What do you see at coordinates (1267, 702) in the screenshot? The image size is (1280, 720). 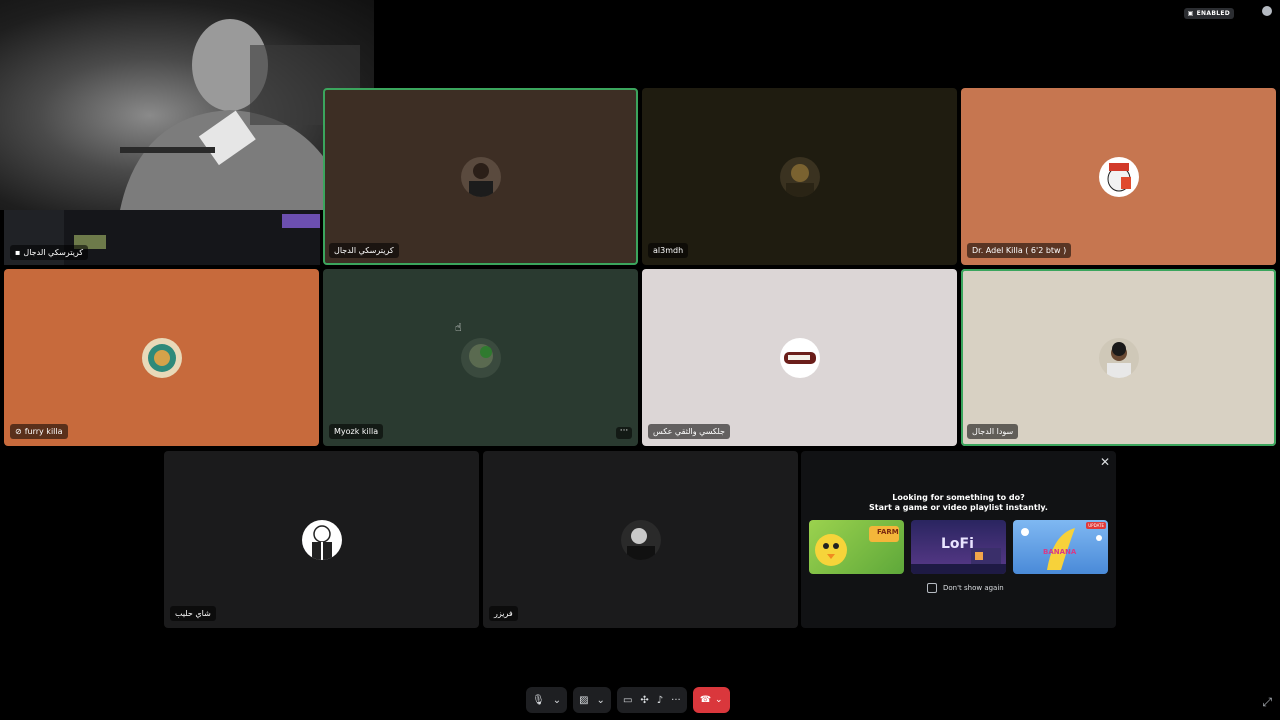 I see `fullscreen-icon: ⤢` at bounding box center [1267, 702].